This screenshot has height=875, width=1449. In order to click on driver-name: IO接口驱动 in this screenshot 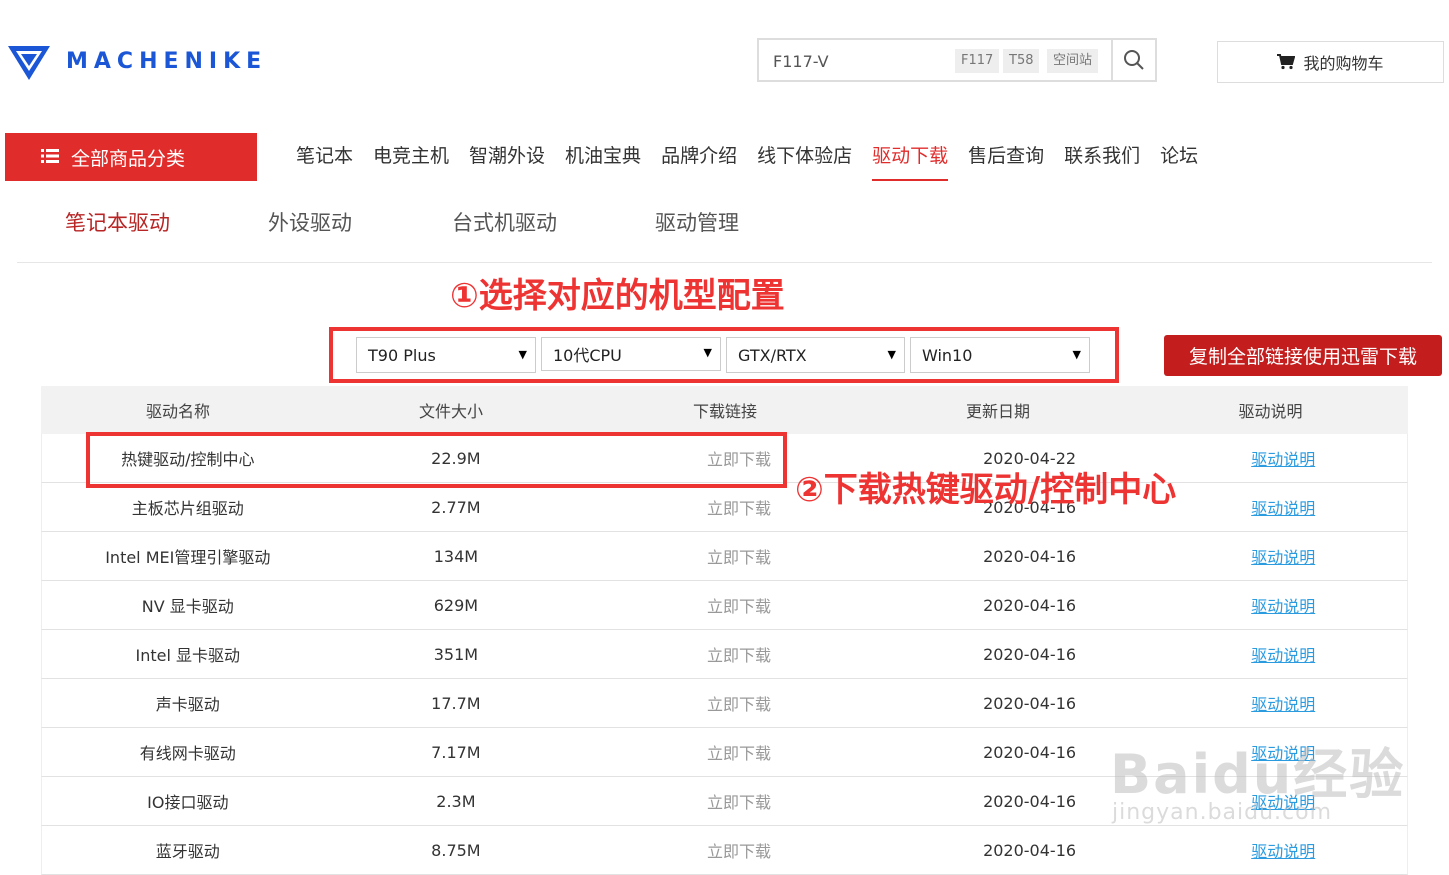, I will do `click(188, 802)`.